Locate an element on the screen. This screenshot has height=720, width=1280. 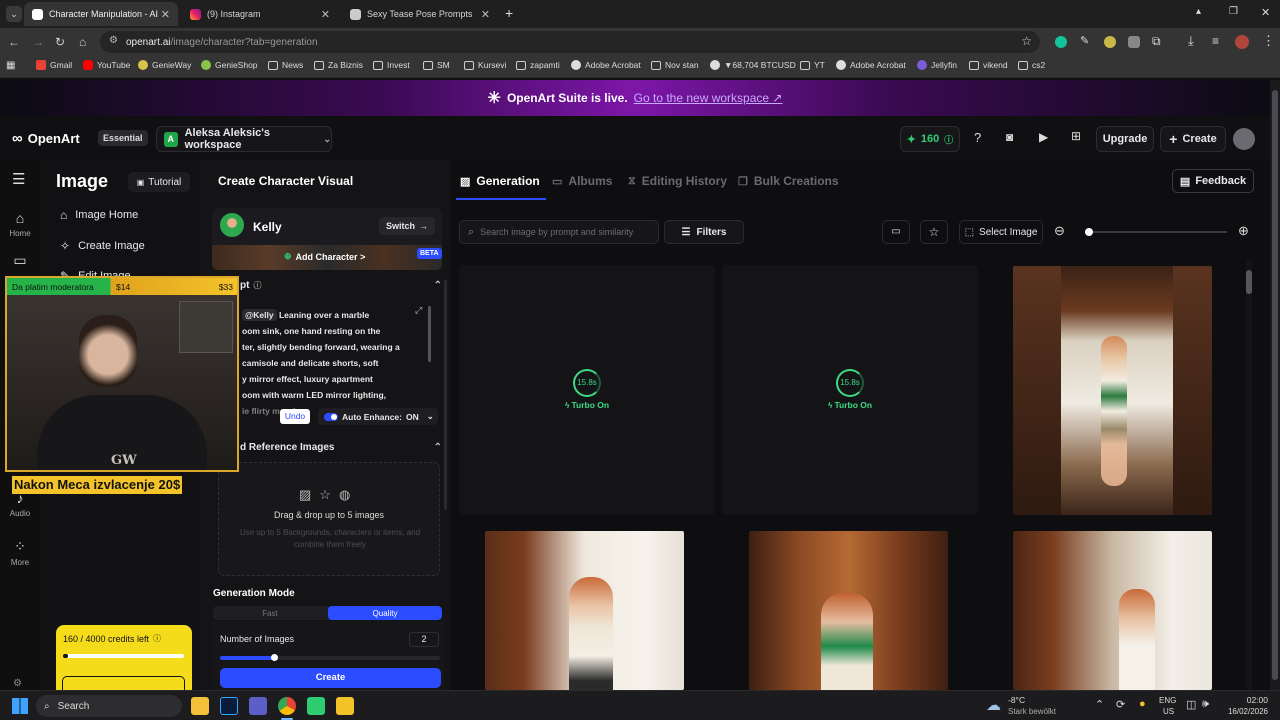
rail-audio: ♪ Audio is located at coordinates (20, 504).